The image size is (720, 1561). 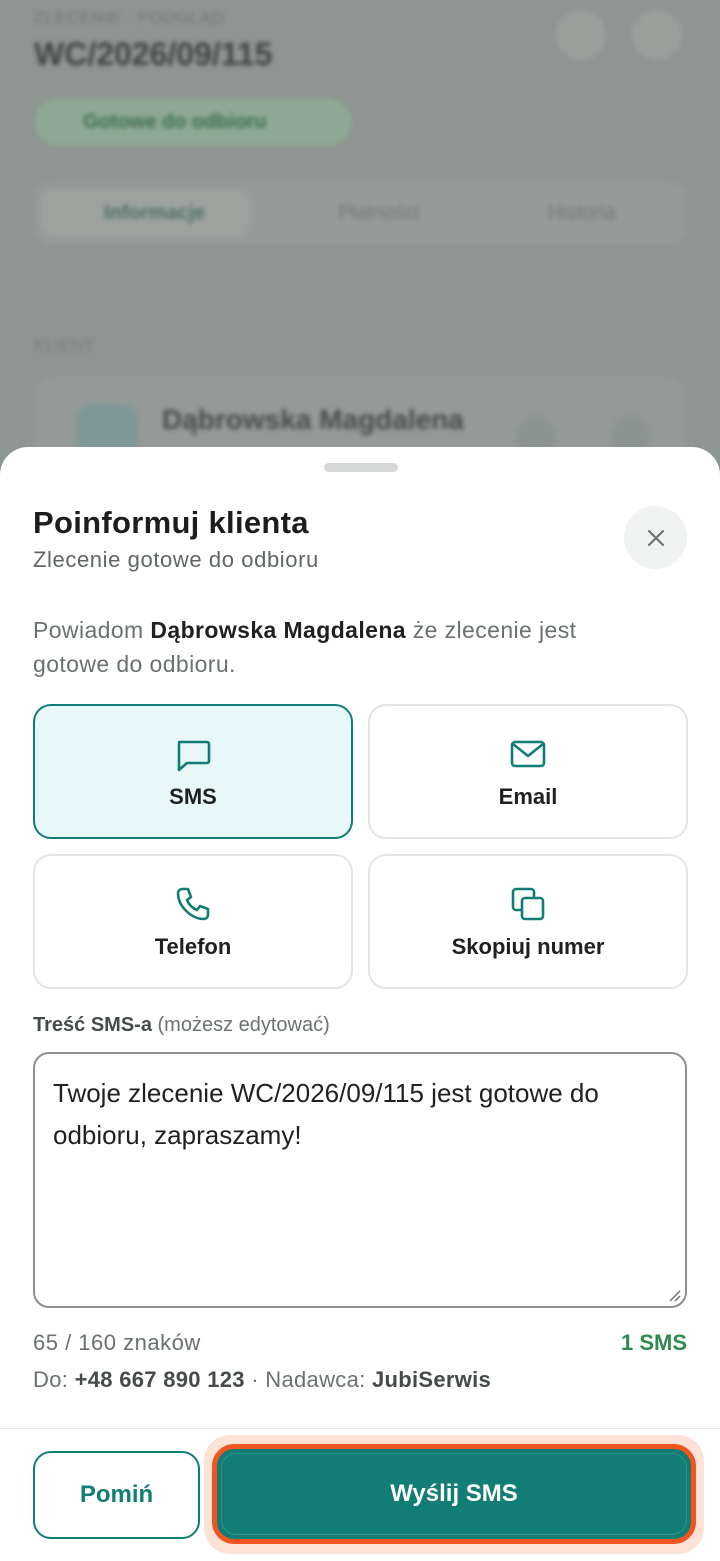 I want to click on tab-bar: Informacje Płatności Historia, so click(x=360, y=213).